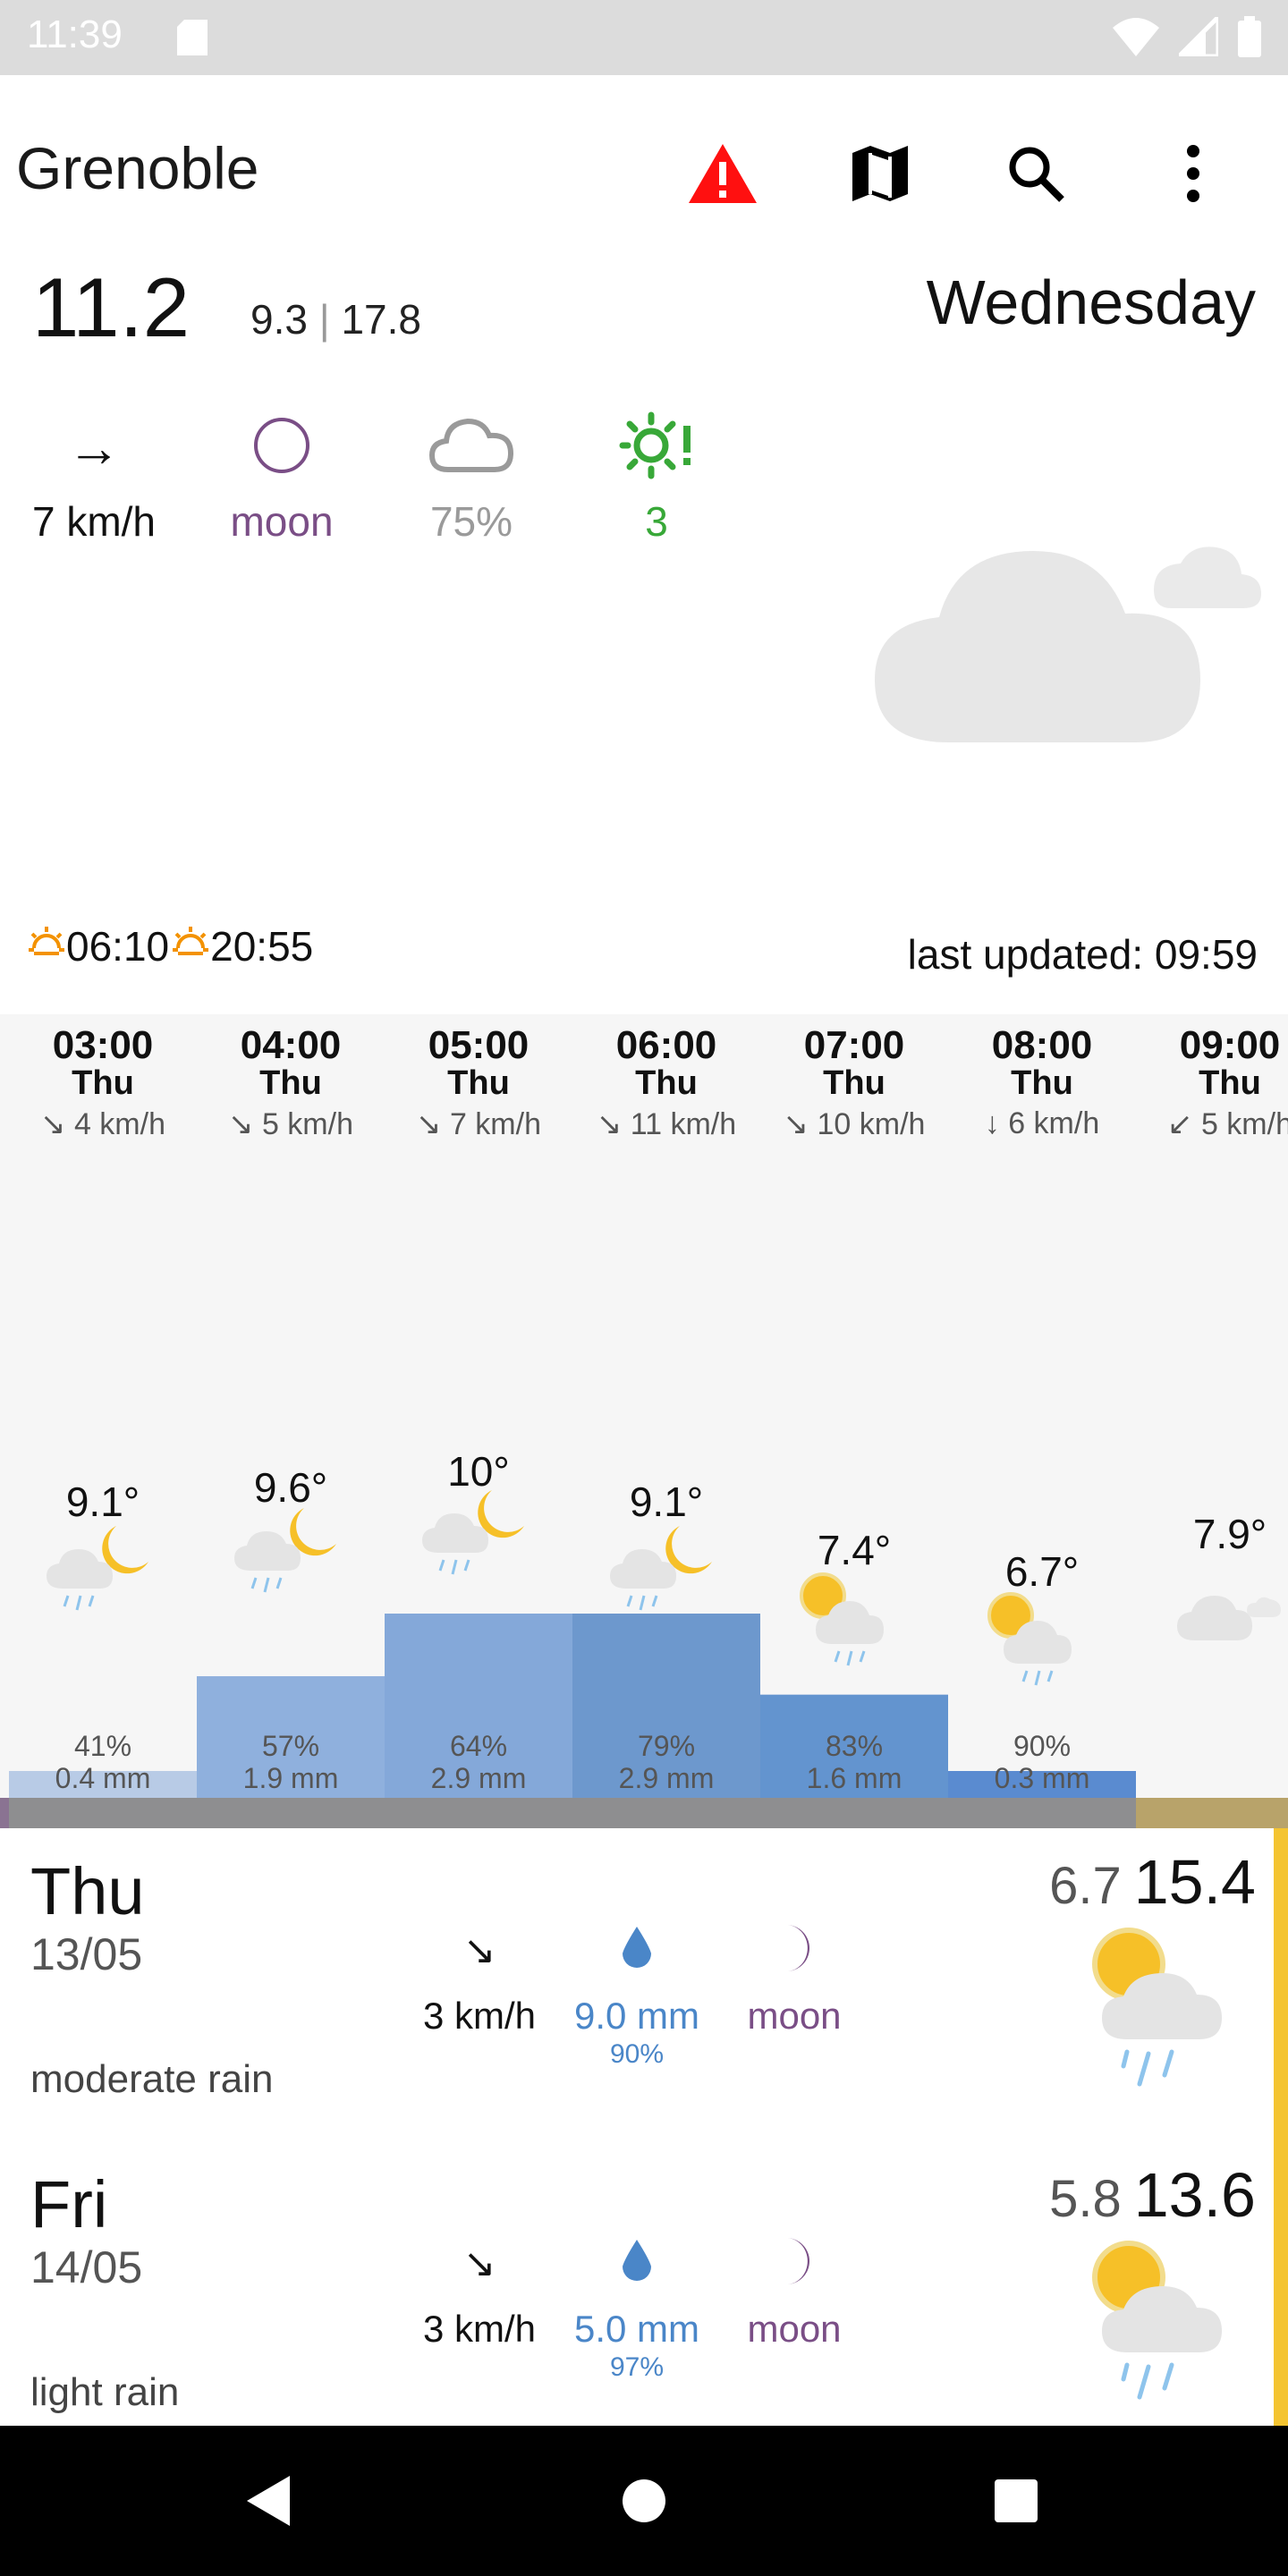 The width and height of the screenshot is (1288, 2576). What do you see at coordinates (471, 447) in the screenshot?
I see `cloud-outline-icon` at bounding box center [471, 447].